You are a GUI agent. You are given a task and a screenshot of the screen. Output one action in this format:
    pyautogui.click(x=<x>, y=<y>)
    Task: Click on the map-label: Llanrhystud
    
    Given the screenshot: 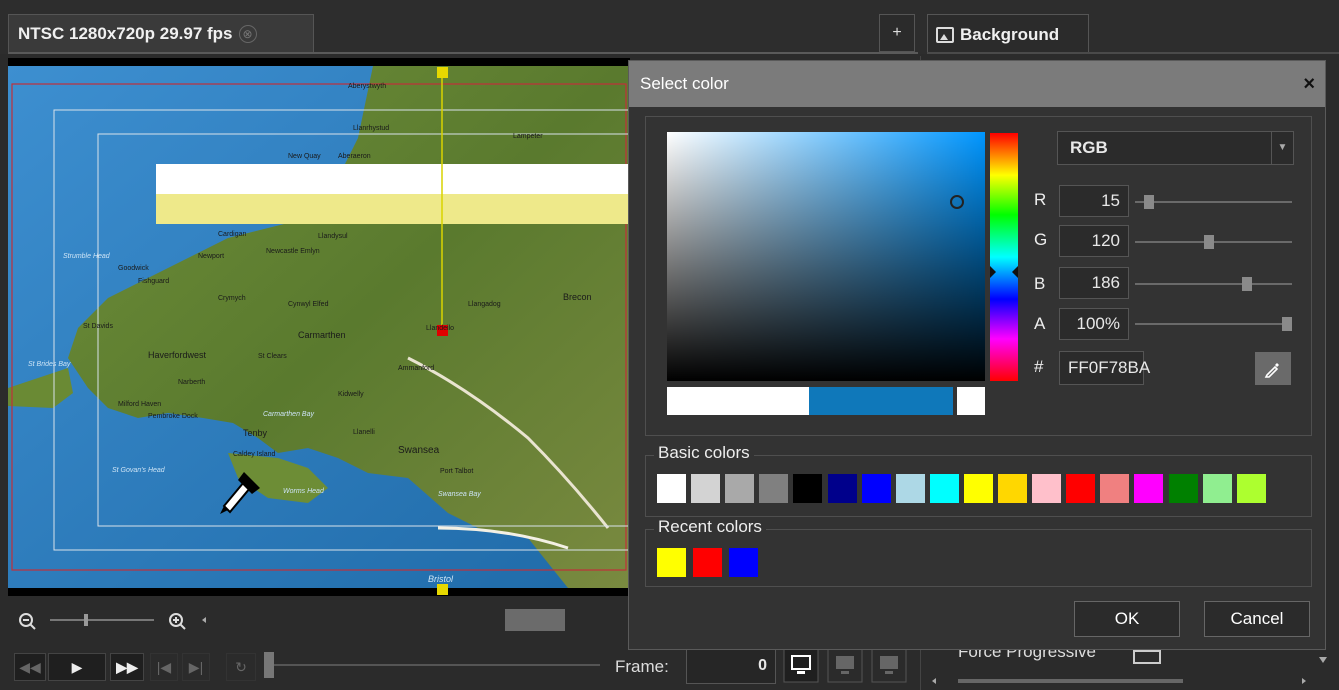 What is the action you would take?
    pyautogui.click(x=371, y=128)
    